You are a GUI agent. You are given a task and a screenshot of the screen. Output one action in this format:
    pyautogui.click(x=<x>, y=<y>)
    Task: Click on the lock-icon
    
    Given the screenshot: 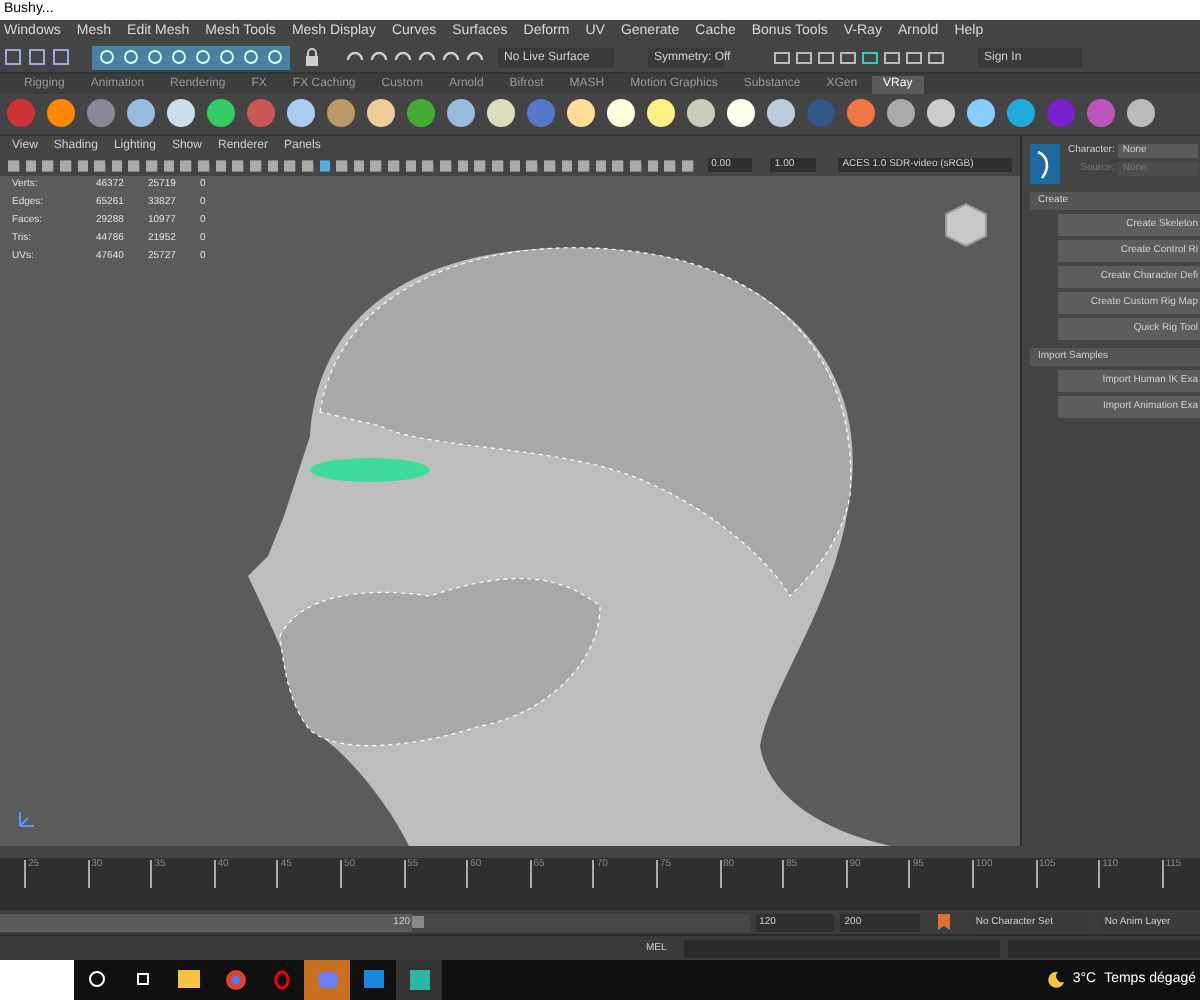 What is the action you would take?
    pyautogui.click(x=312, y=57)
    